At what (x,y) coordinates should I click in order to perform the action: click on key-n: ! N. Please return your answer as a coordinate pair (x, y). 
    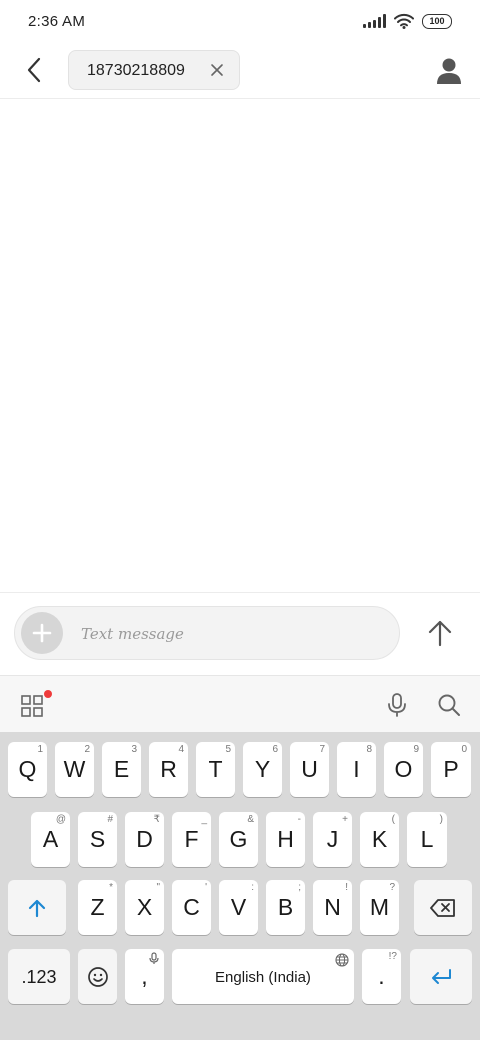
    Looking at the image, I should click on (332, 907).